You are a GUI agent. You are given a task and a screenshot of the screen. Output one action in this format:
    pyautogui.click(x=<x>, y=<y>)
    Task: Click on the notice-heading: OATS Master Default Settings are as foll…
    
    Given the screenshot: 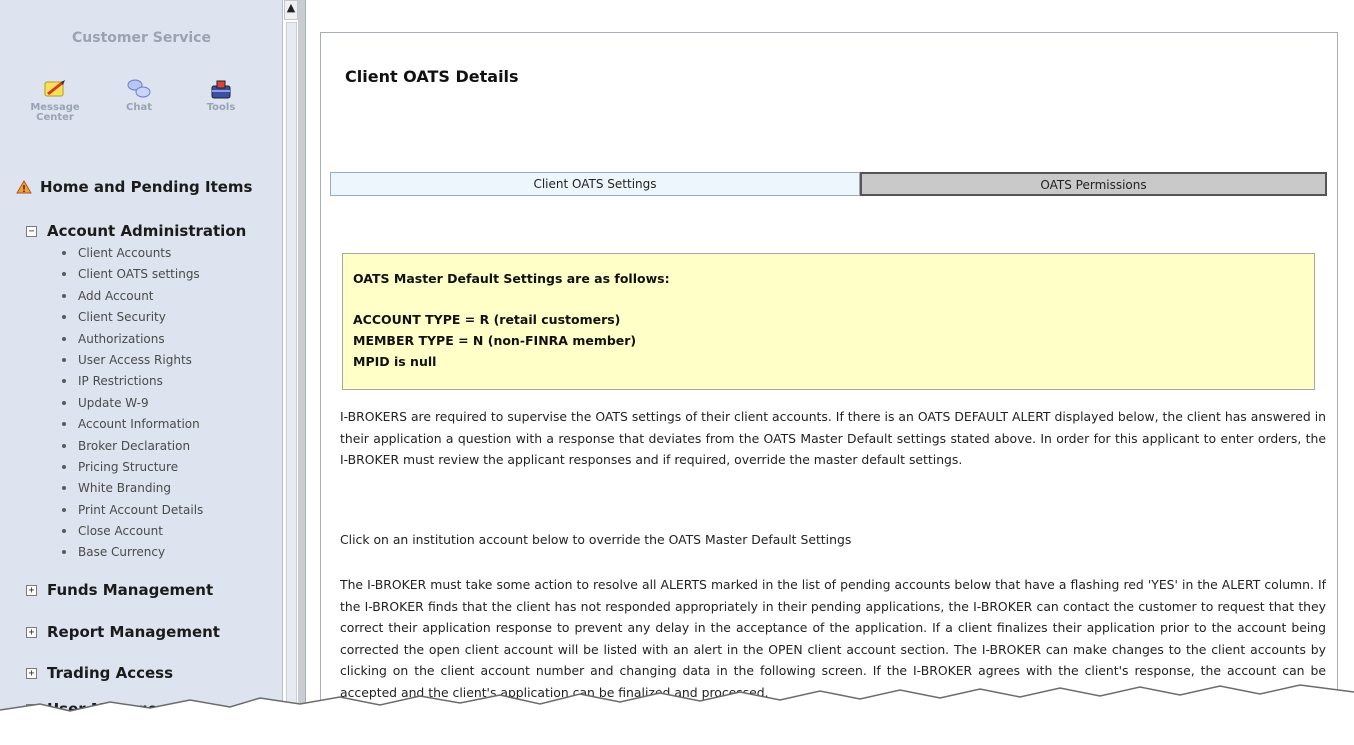 What is the action you would take?
    pyautogui.click(x=511, y=278)
    